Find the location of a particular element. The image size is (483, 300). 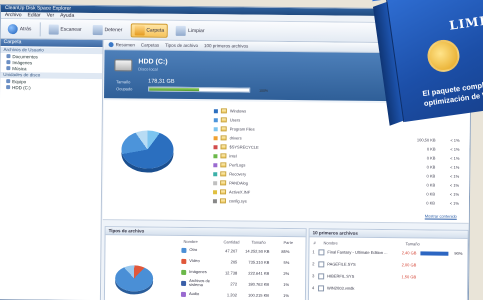

file-type-row: Vídeo 205 735.310 KB 5% is located at coordinates (243, 261).